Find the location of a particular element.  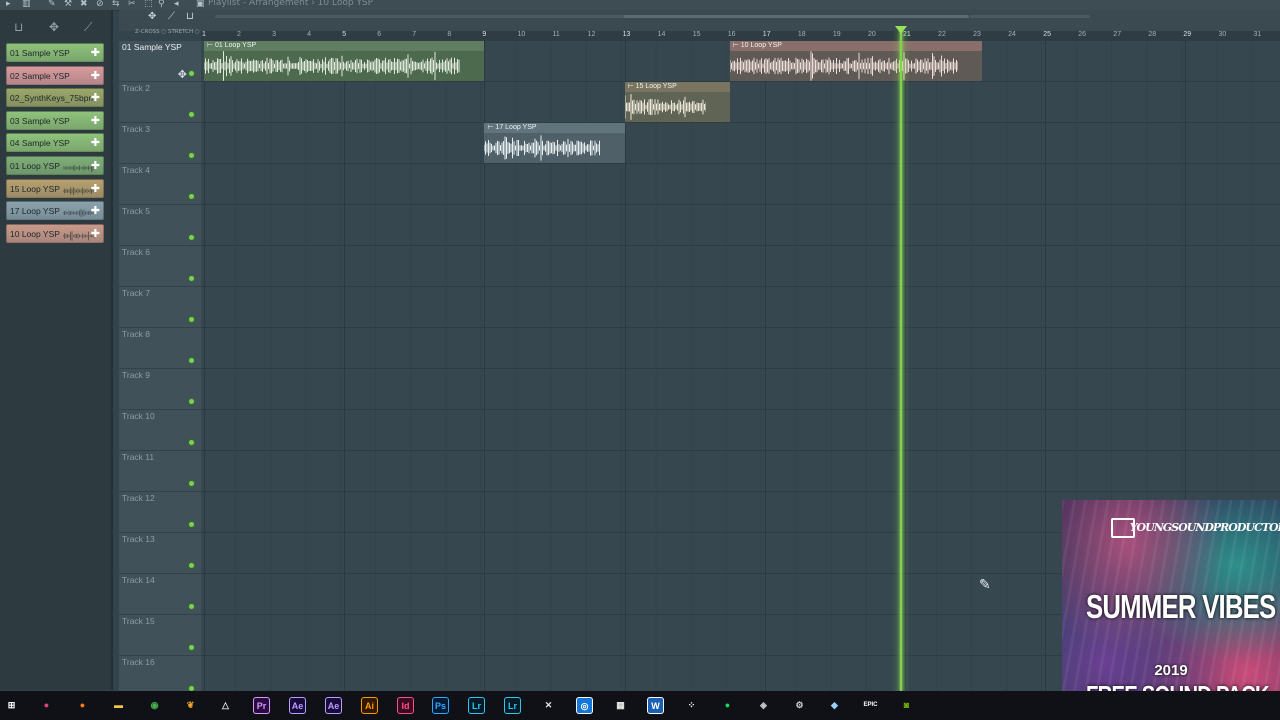

slip-icon: ⇆ is located at coordinates (116, 4).